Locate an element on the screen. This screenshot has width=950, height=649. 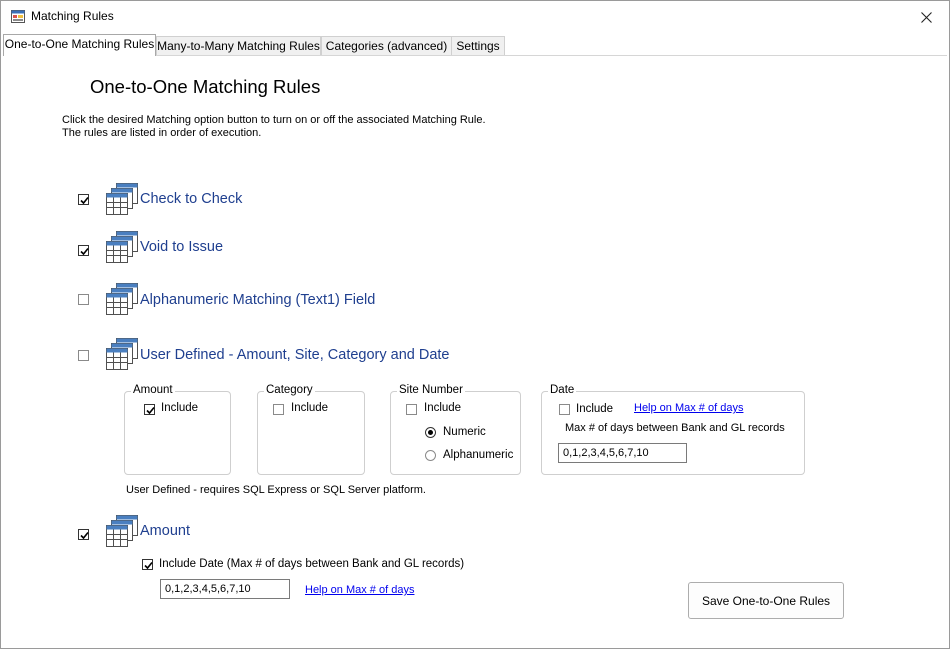
rule-label-void-to-issue: Void to Issue is located at coordinates (181, 247).